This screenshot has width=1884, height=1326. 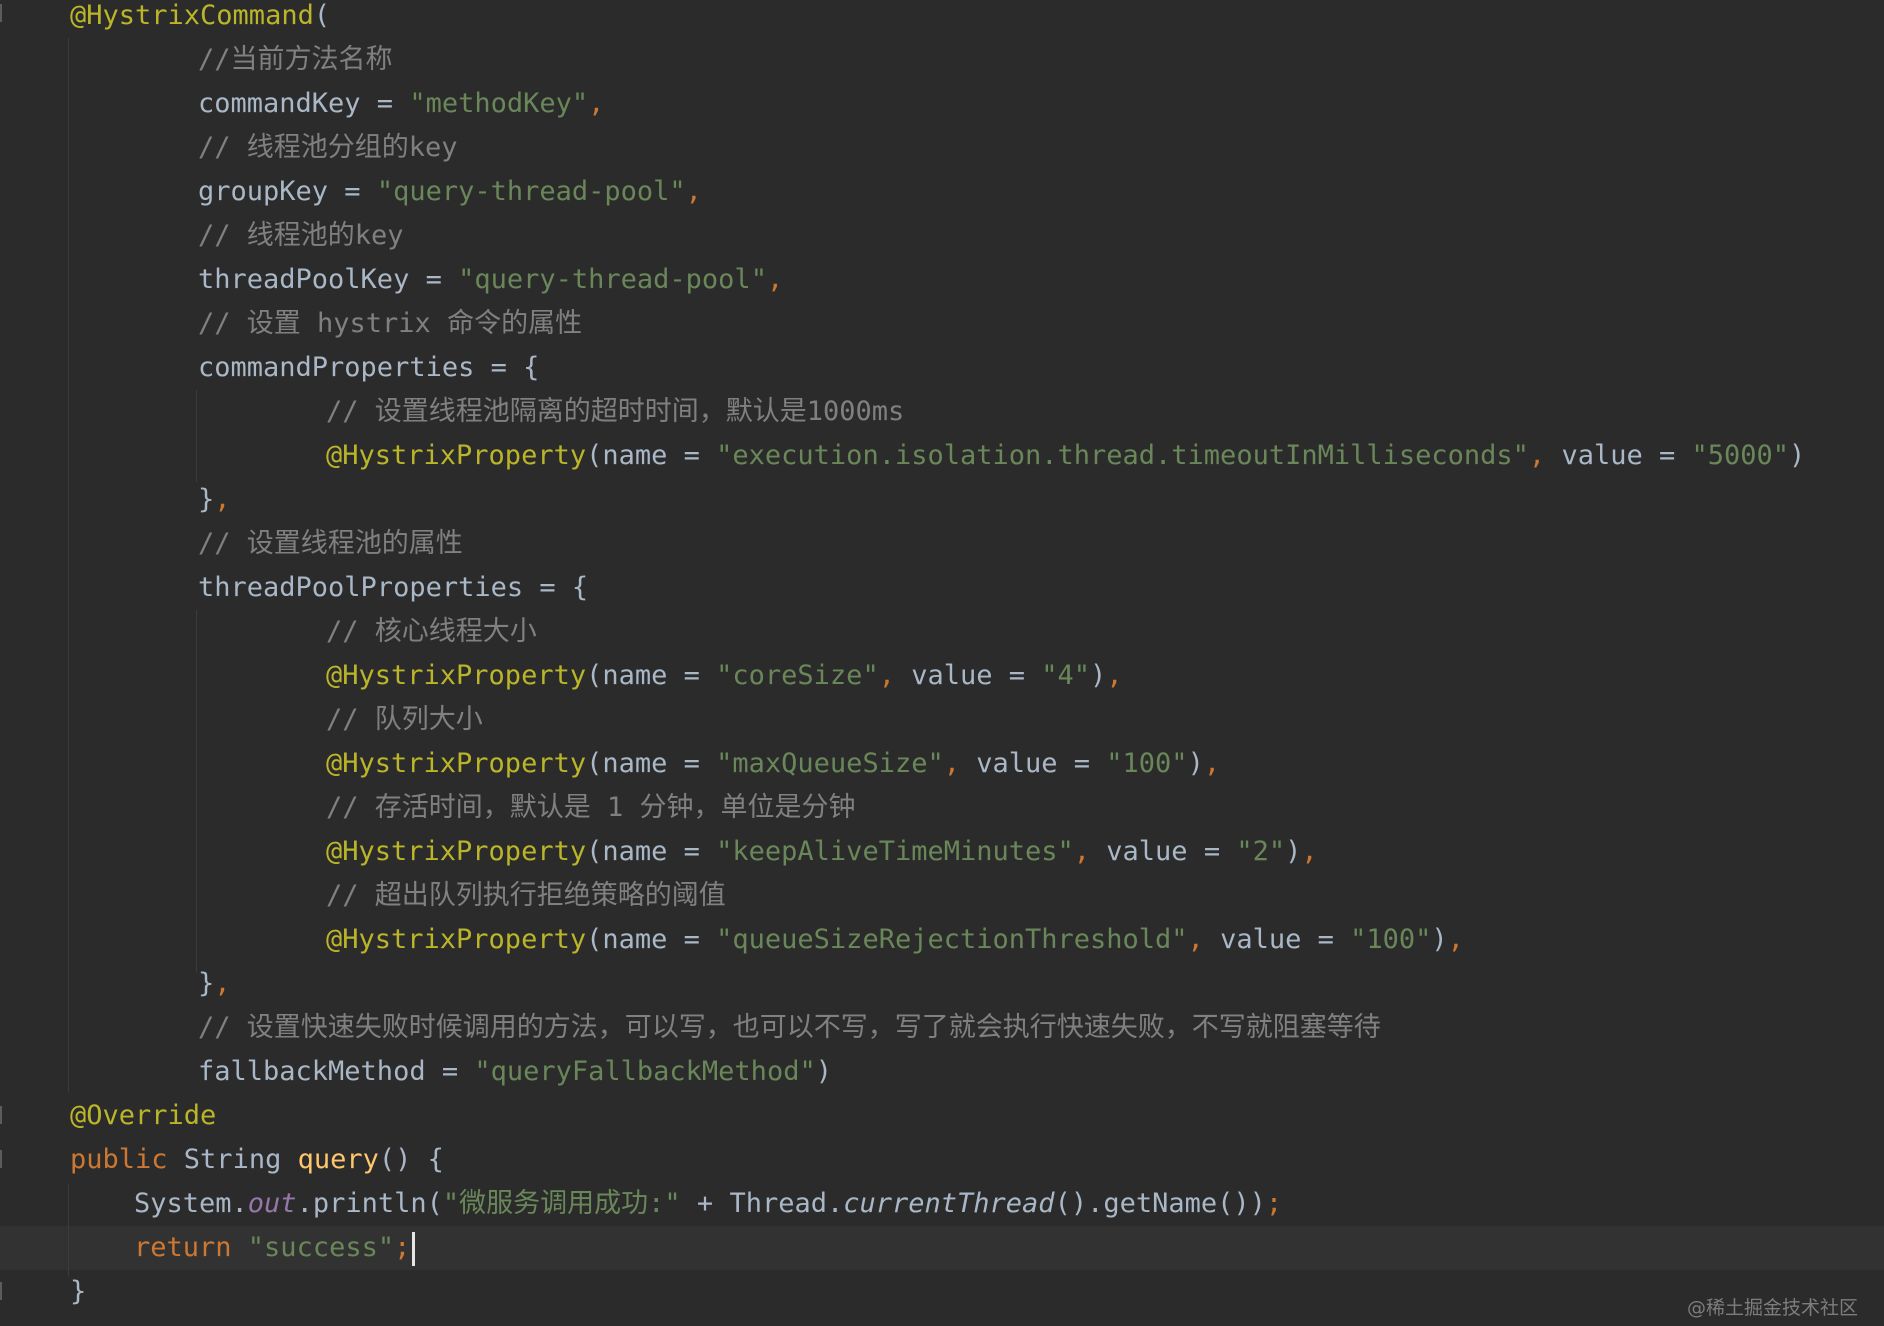 What do you see at coordinates (191, 1247) in the screenshot?
I see `keyword-token: return` at bounding box center [191, 1247].